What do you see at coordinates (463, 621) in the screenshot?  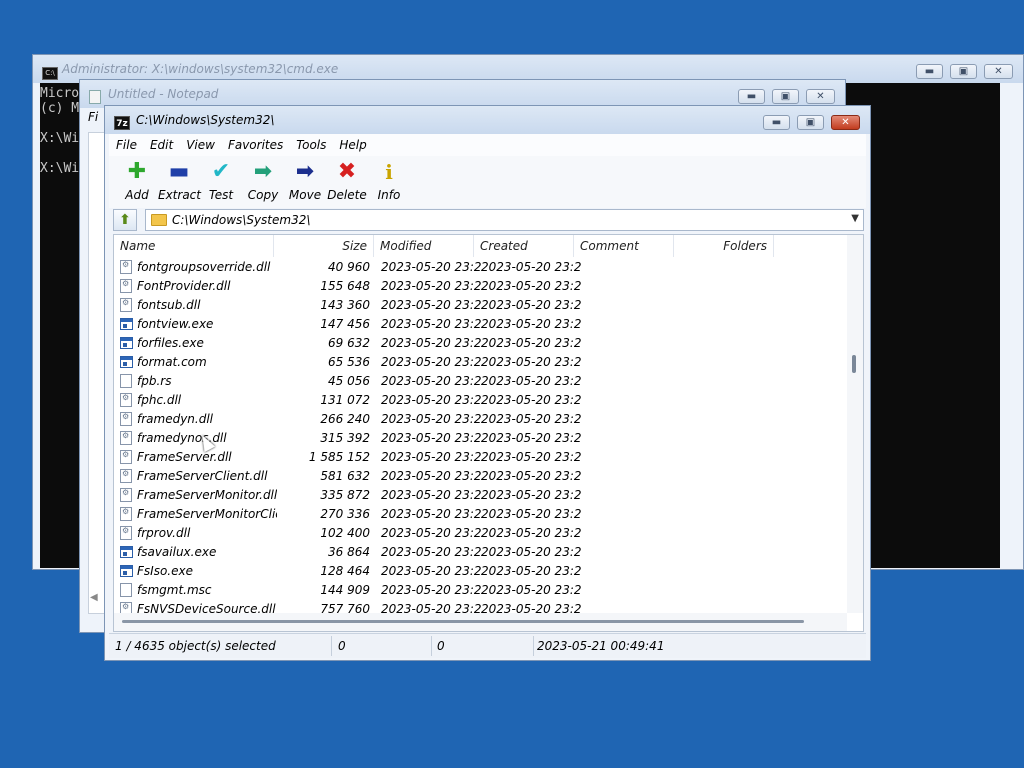 I see `horizontal-scroll-thumb` at bounding box center [463, 621].